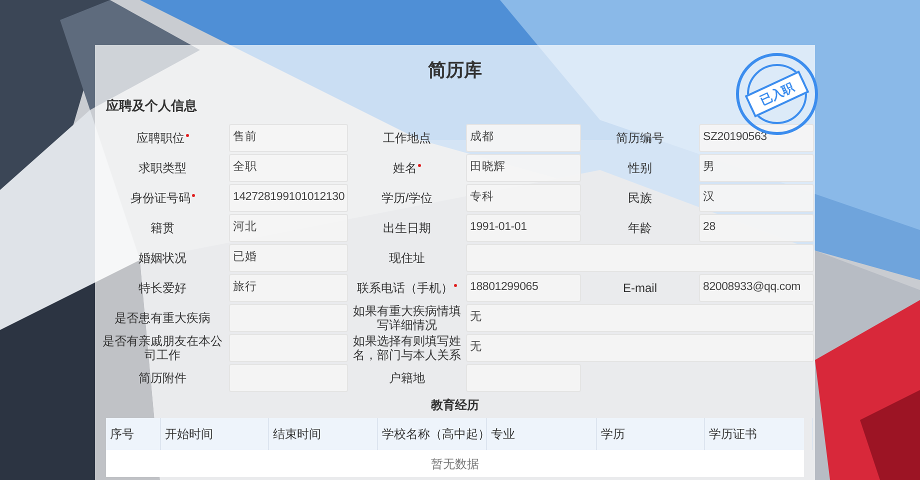 The height and width of the screenshot is (480, 920). Describe the element at coordinates (523, 228) in the screenshot. I see `input-field: 1991-01-01` at that location.